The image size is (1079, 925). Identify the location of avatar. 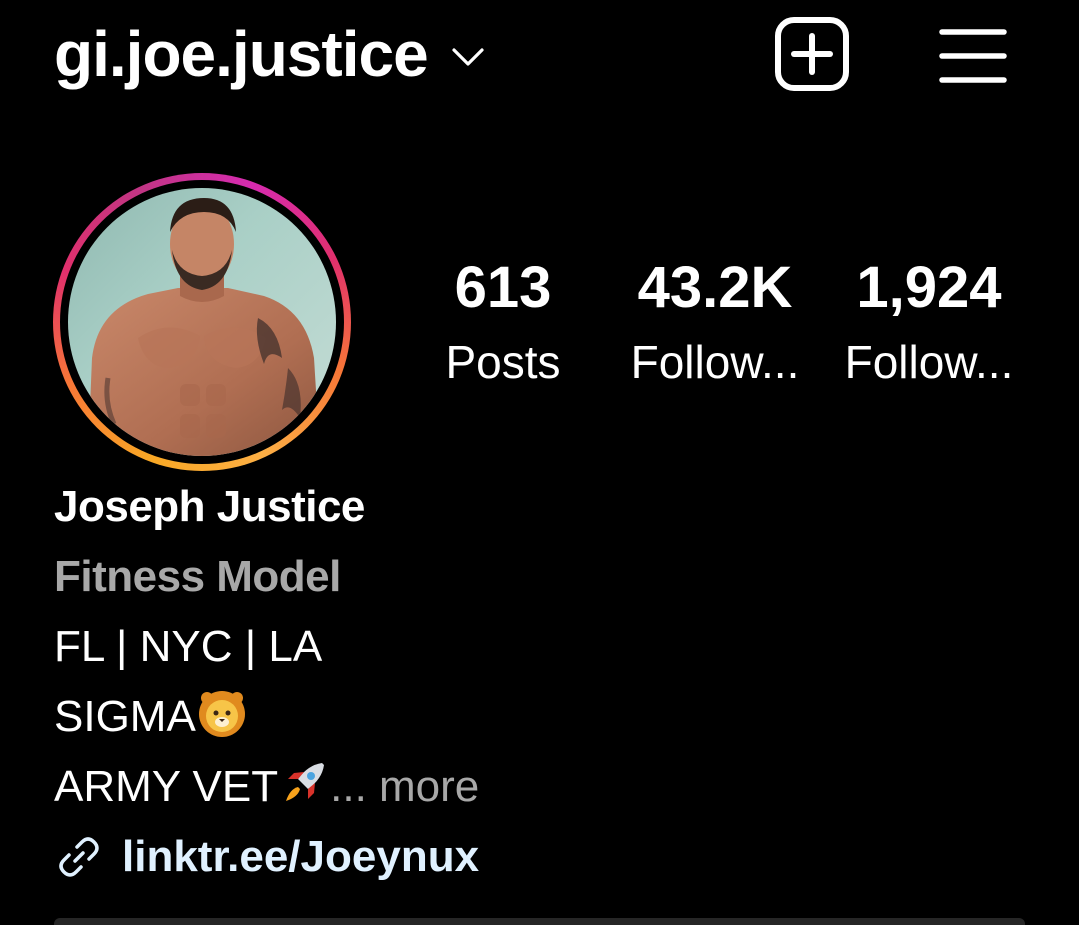
(202, 322).